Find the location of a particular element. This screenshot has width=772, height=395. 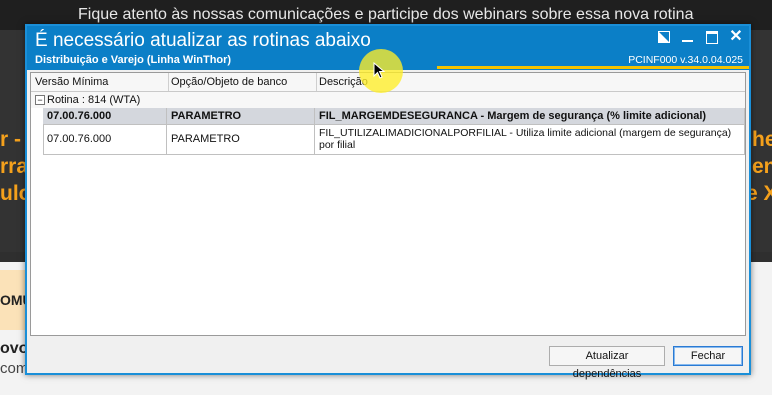

column-header-versao: Versão Mínima is located at coordinates (71, 82).